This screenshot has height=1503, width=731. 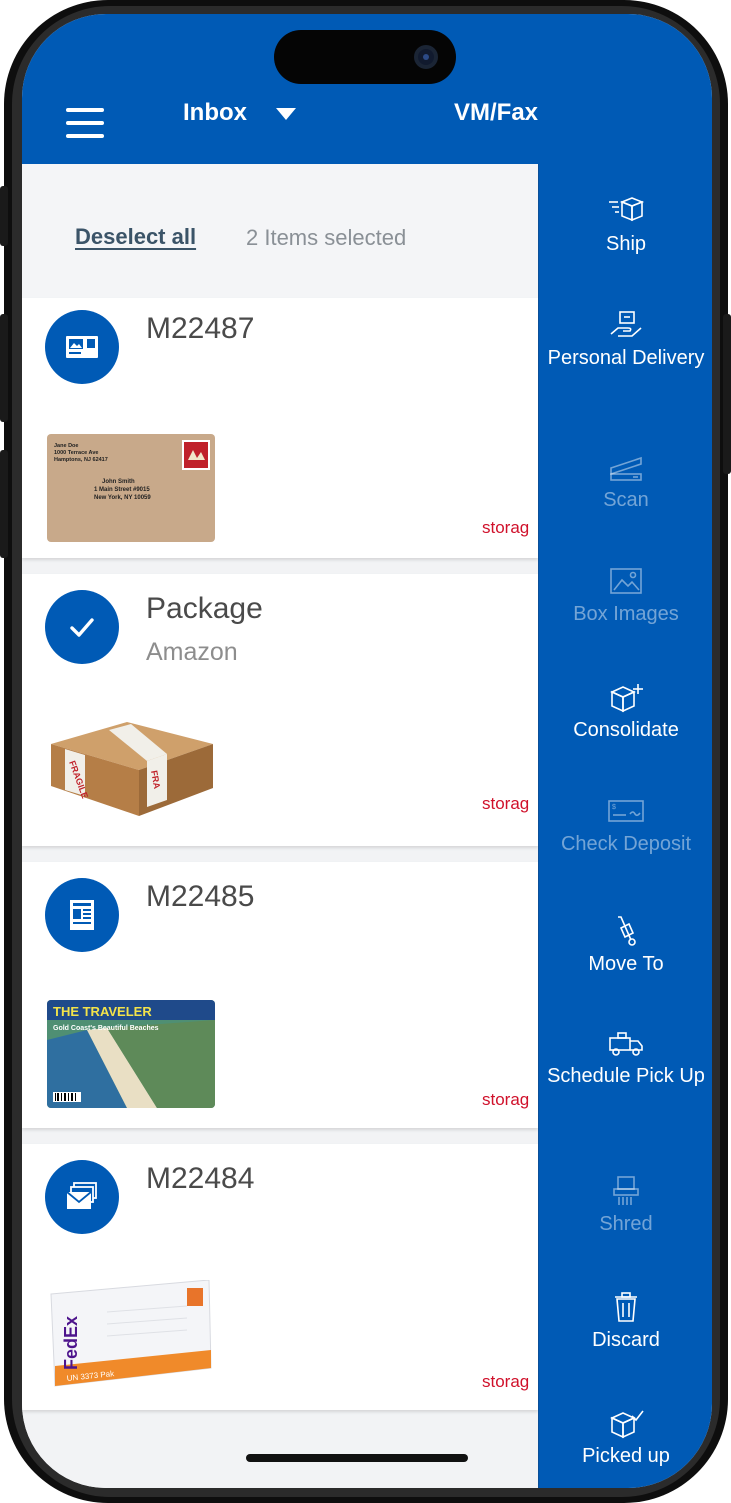 I want to click on hamburger-menu-icon, so click(x=85, y=123).